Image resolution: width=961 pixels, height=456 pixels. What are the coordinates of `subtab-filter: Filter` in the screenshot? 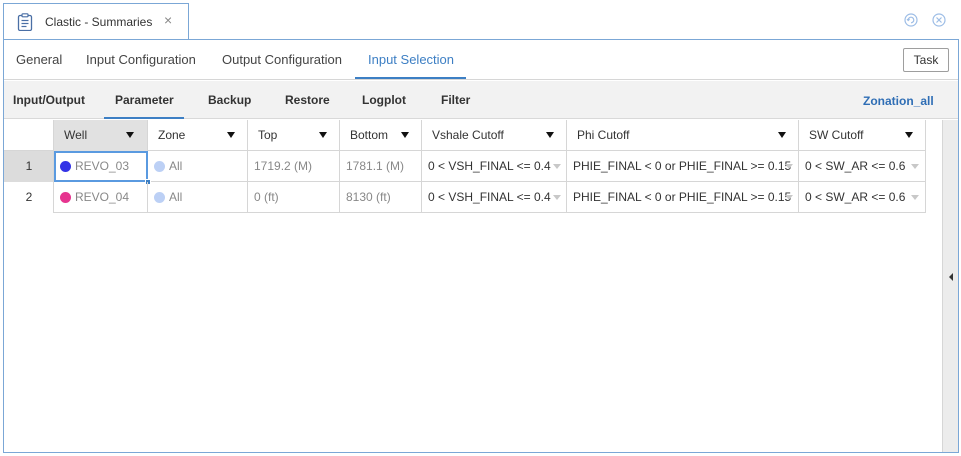 It's located at (455, 100).